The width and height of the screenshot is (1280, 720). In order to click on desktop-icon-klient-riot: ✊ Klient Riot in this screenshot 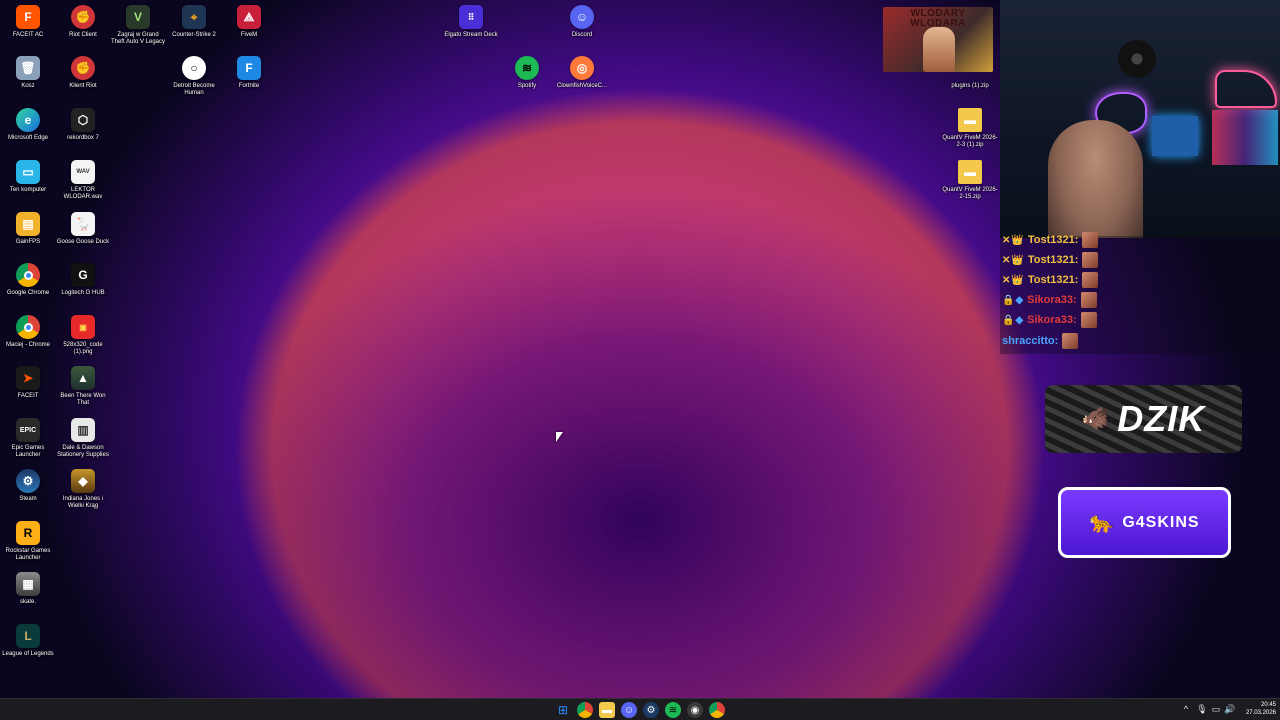, I will do `click(83, 73)`.